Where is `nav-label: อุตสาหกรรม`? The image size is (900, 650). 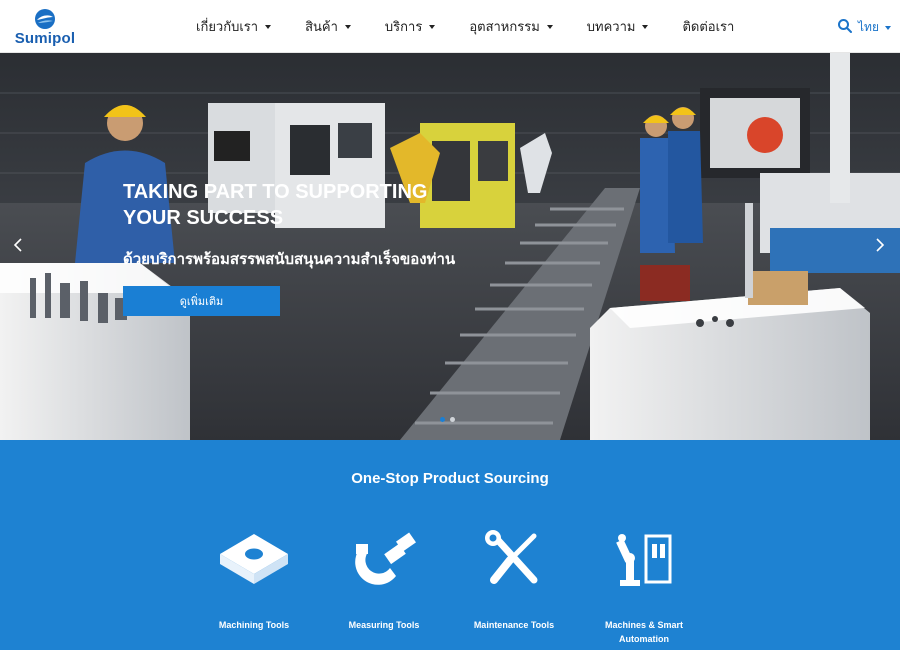 nav-label: อุตสาหกรรม is located at coordinates (504, 26).